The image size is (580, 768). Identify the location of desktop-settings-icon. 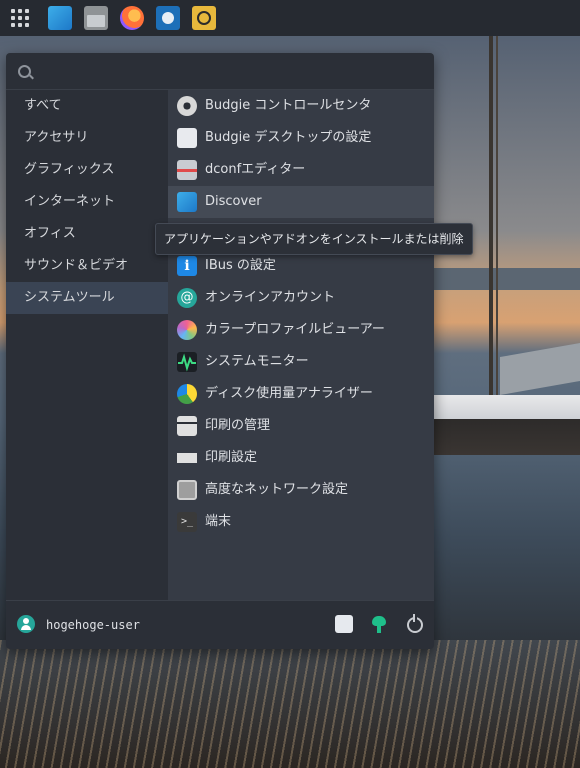
(187, 138).